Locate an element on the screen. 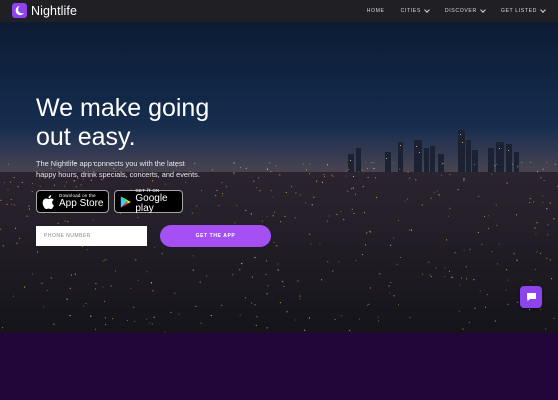 Image resolution: width=558 pixels, height=400 pixels. nav-links: HOME CITIES DISCOVER GET LISTED is located at coordinates (448, 11).